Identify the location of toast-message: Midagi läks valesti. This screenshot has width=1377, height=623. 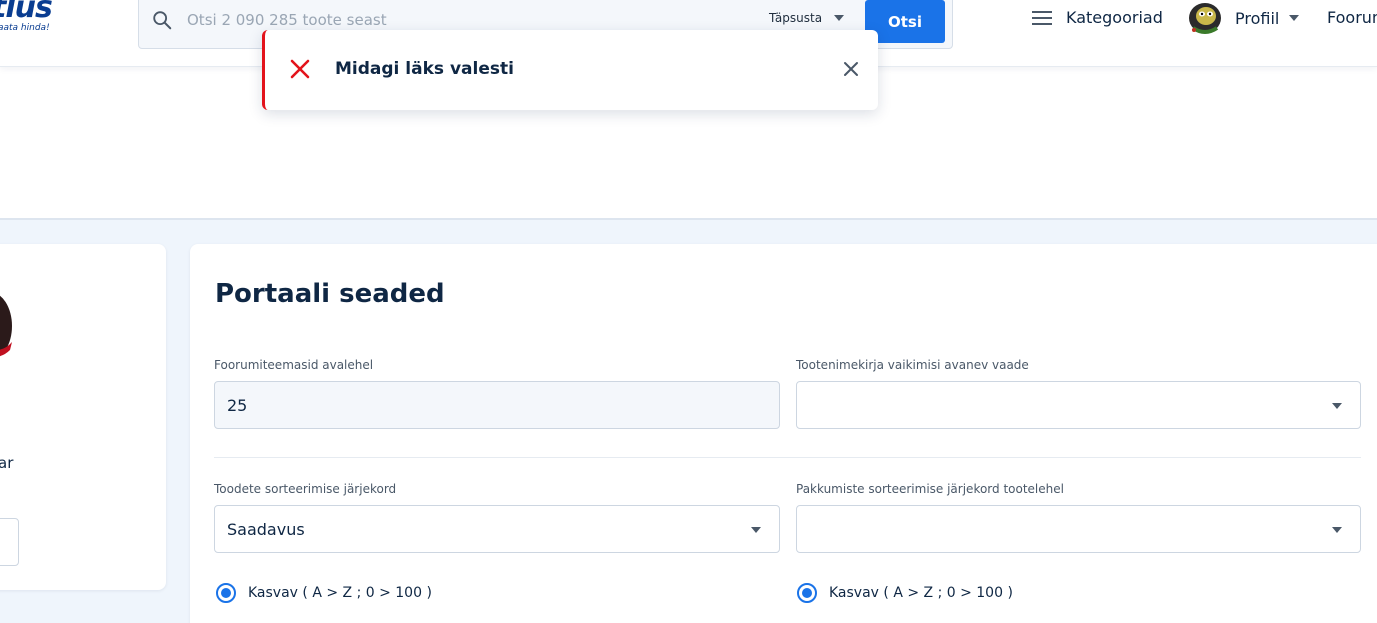
(424, 69).